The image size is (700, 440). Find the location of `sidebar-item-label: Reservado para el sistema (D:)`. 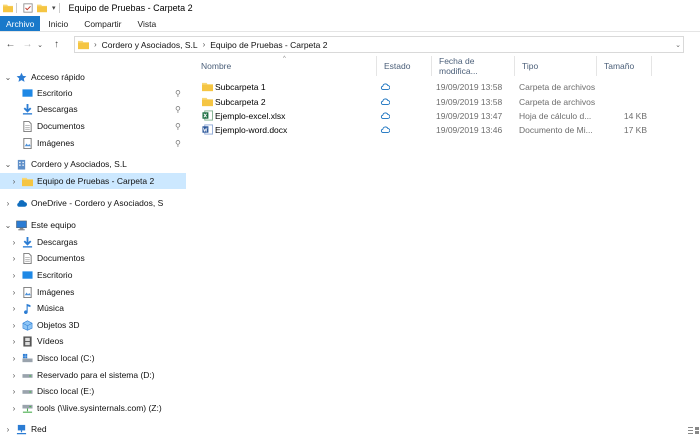

sidebar-item-label: Reservado para el sistema (D:) is located at coordinates (96, 375).